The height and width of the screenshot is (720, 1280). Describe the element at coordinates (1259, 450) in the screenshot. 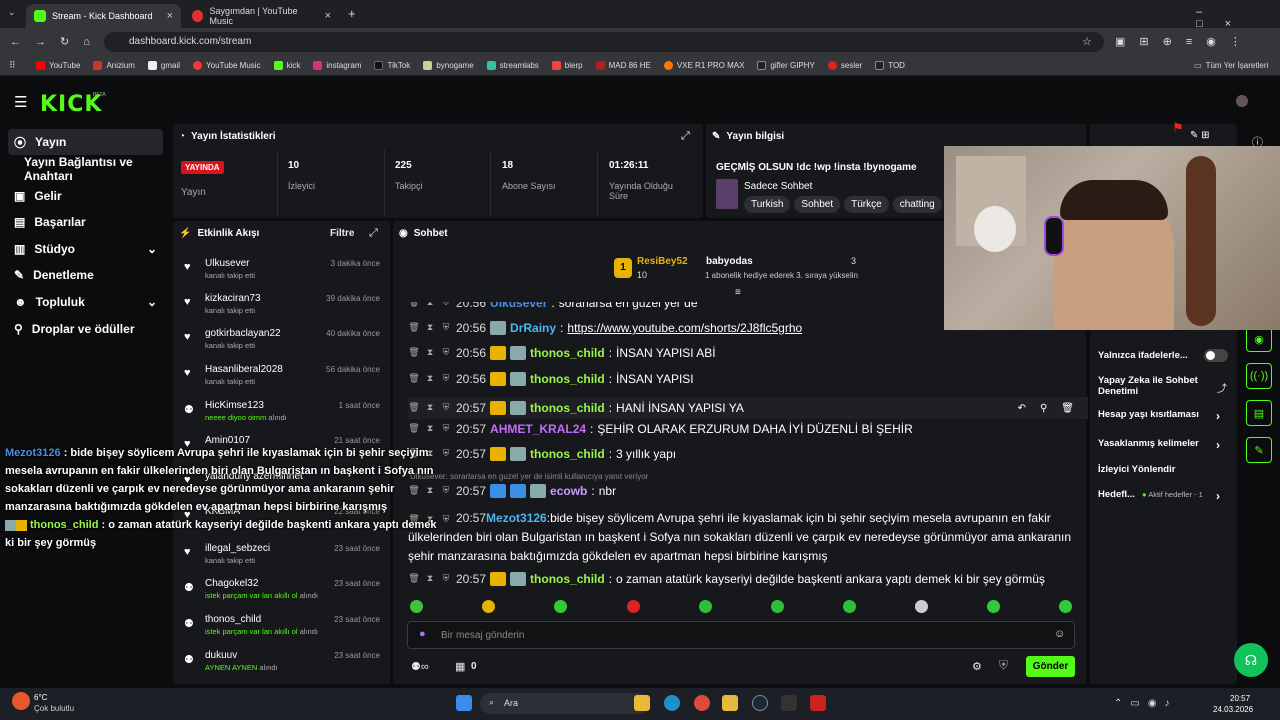

I see `tools-button: ✎` at that location.